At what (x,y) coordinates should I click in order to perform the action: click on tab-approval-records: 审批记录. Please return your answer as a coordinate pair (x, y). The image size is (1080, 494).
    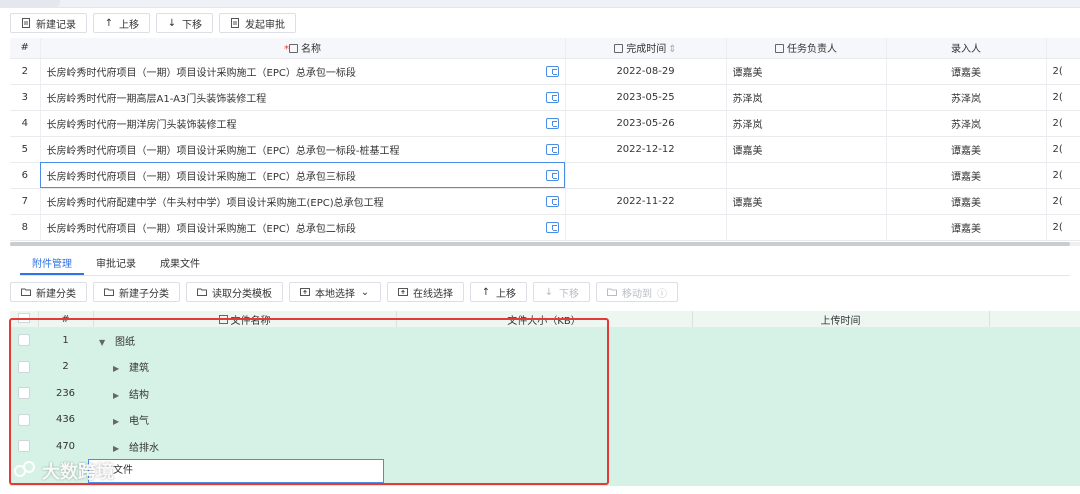
    Looking at the image, I should click on (116, 264).